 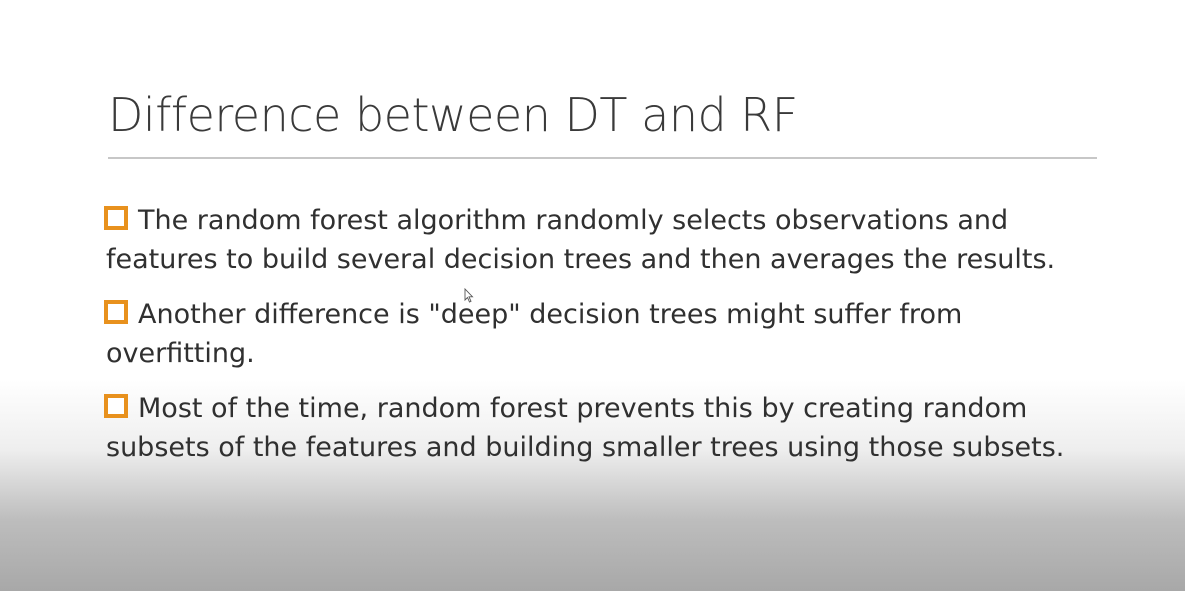 What do you see at coordinates (180, 353) in the screenshot?
I see `bullet-line: overfitting.` at bounding box center [180, 353].